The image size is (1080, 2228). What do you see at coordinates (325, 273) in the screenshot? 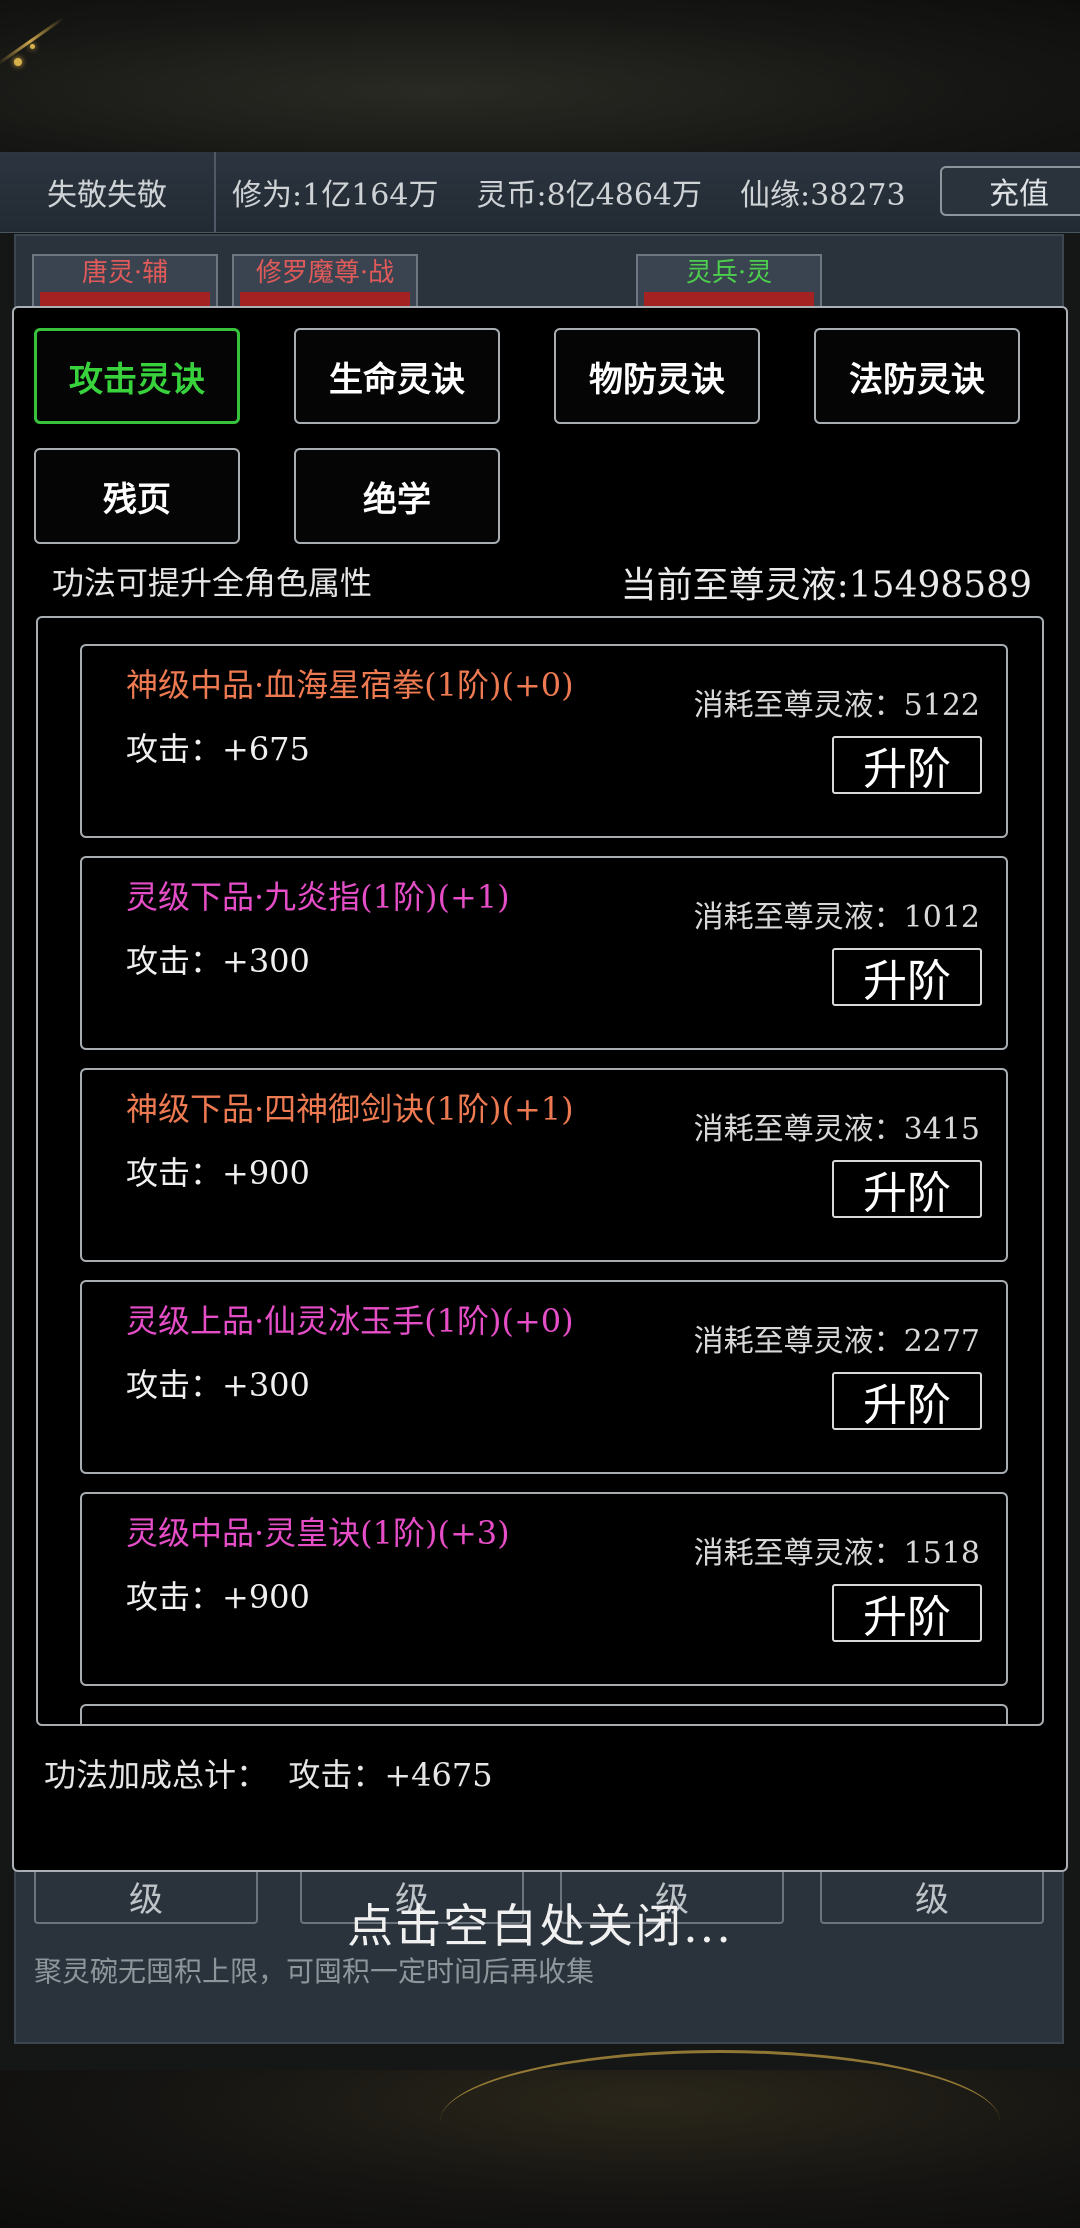
I see `role-name: 修罗魔尊·战` at bounding box center [325, 273].